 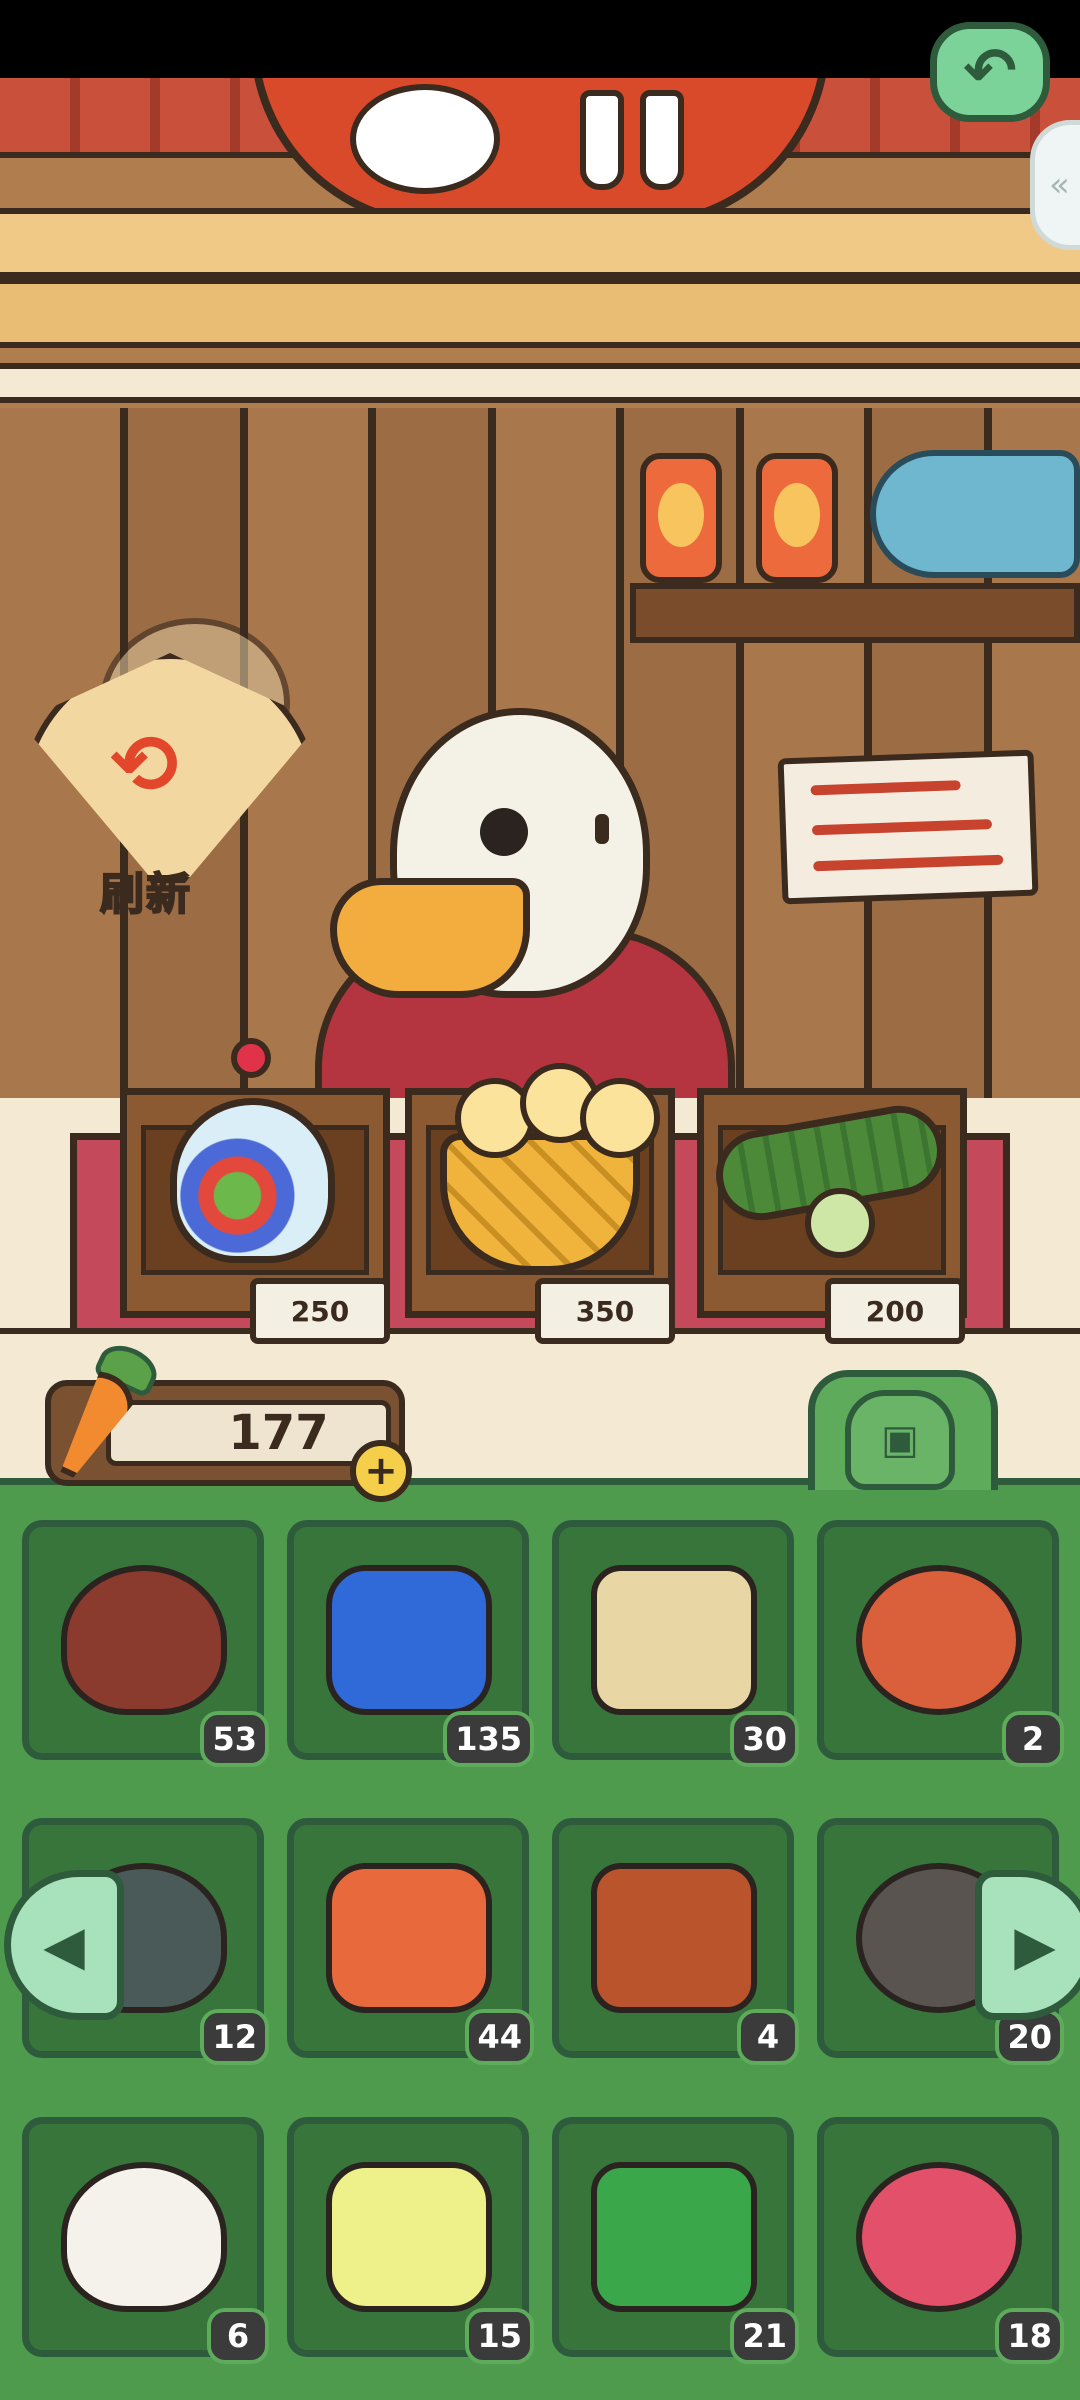 I want to click on lobster-icon, so click(x=674, y=1938).